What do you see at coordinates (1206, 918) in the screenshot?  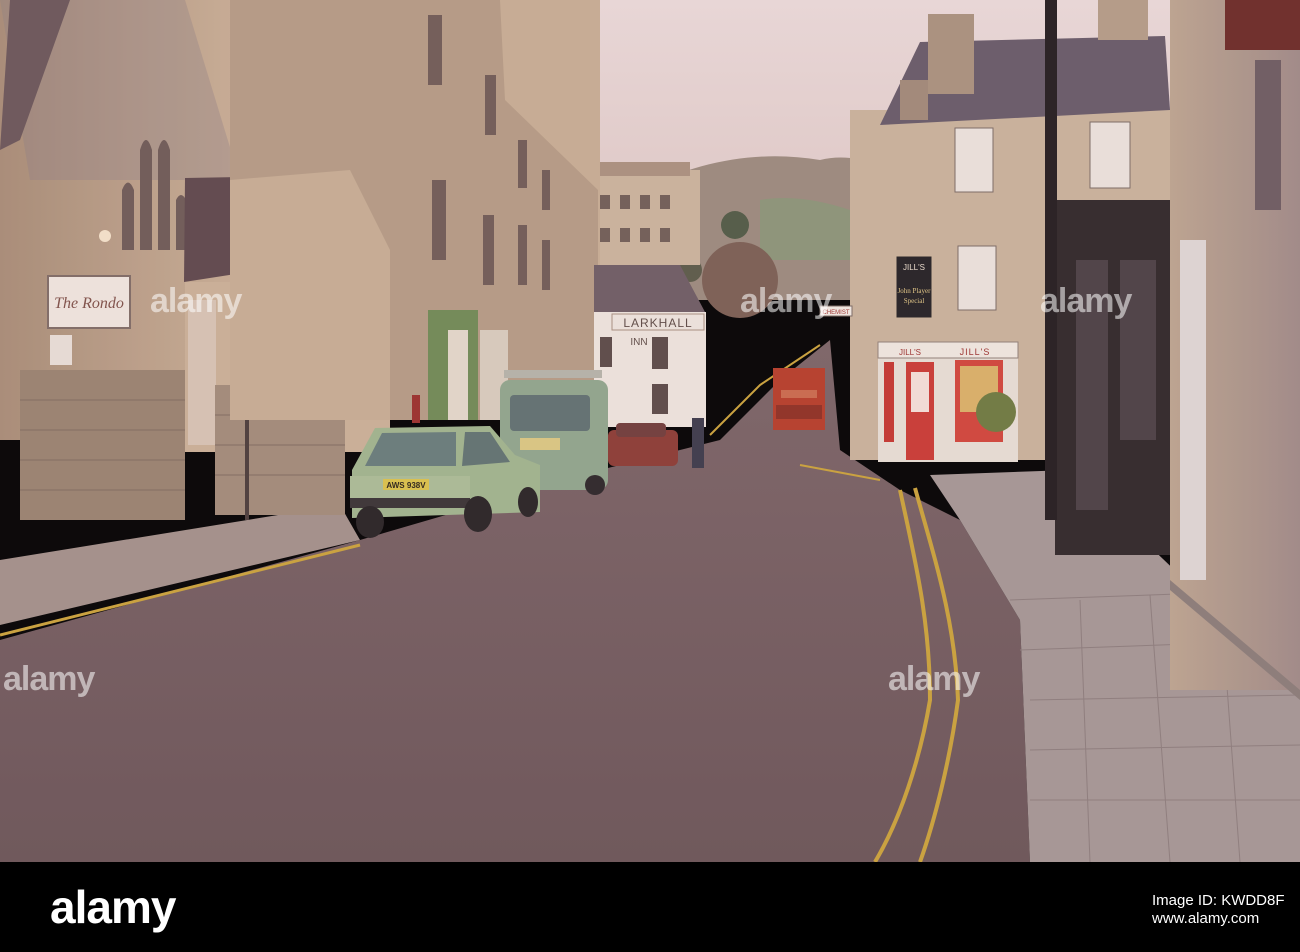 I see `website-url: www.alamy.com` at bounding box center [1206, 918].